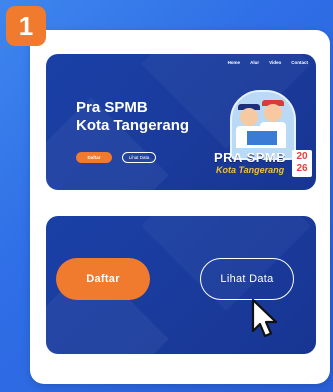 The image size is (333, 392). I want to click on nav-item-home: Home, so click(234, 62).